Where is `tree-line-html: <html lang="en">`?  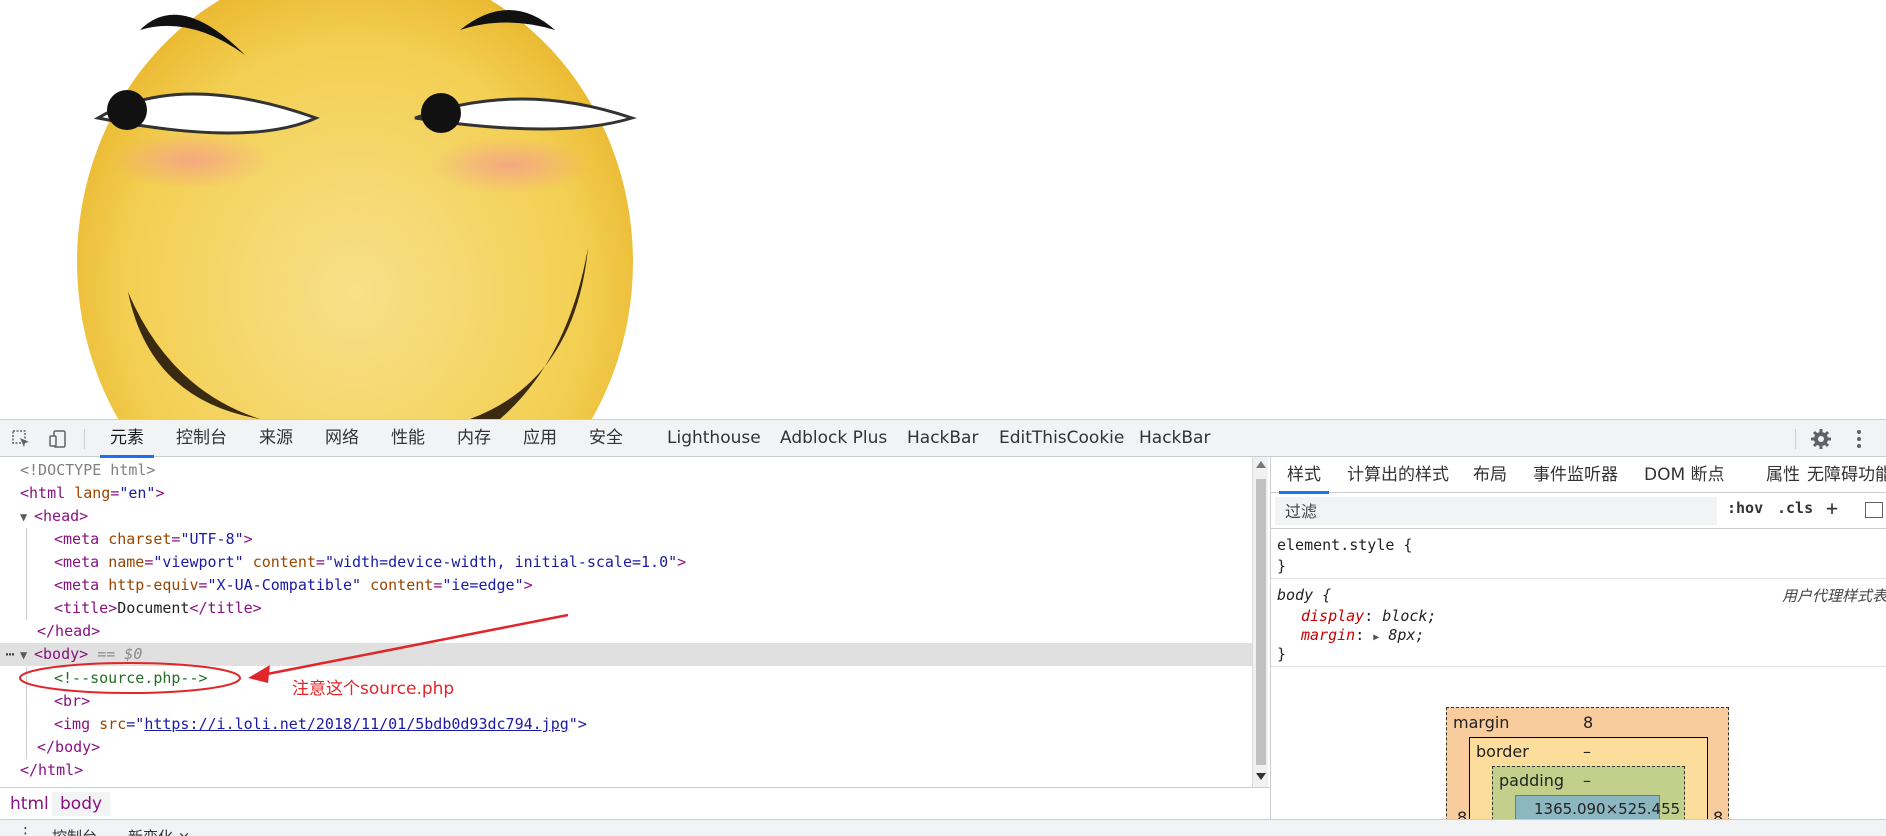 tree-line-html: <html lang="en"> is located at coordinates (92, 493).